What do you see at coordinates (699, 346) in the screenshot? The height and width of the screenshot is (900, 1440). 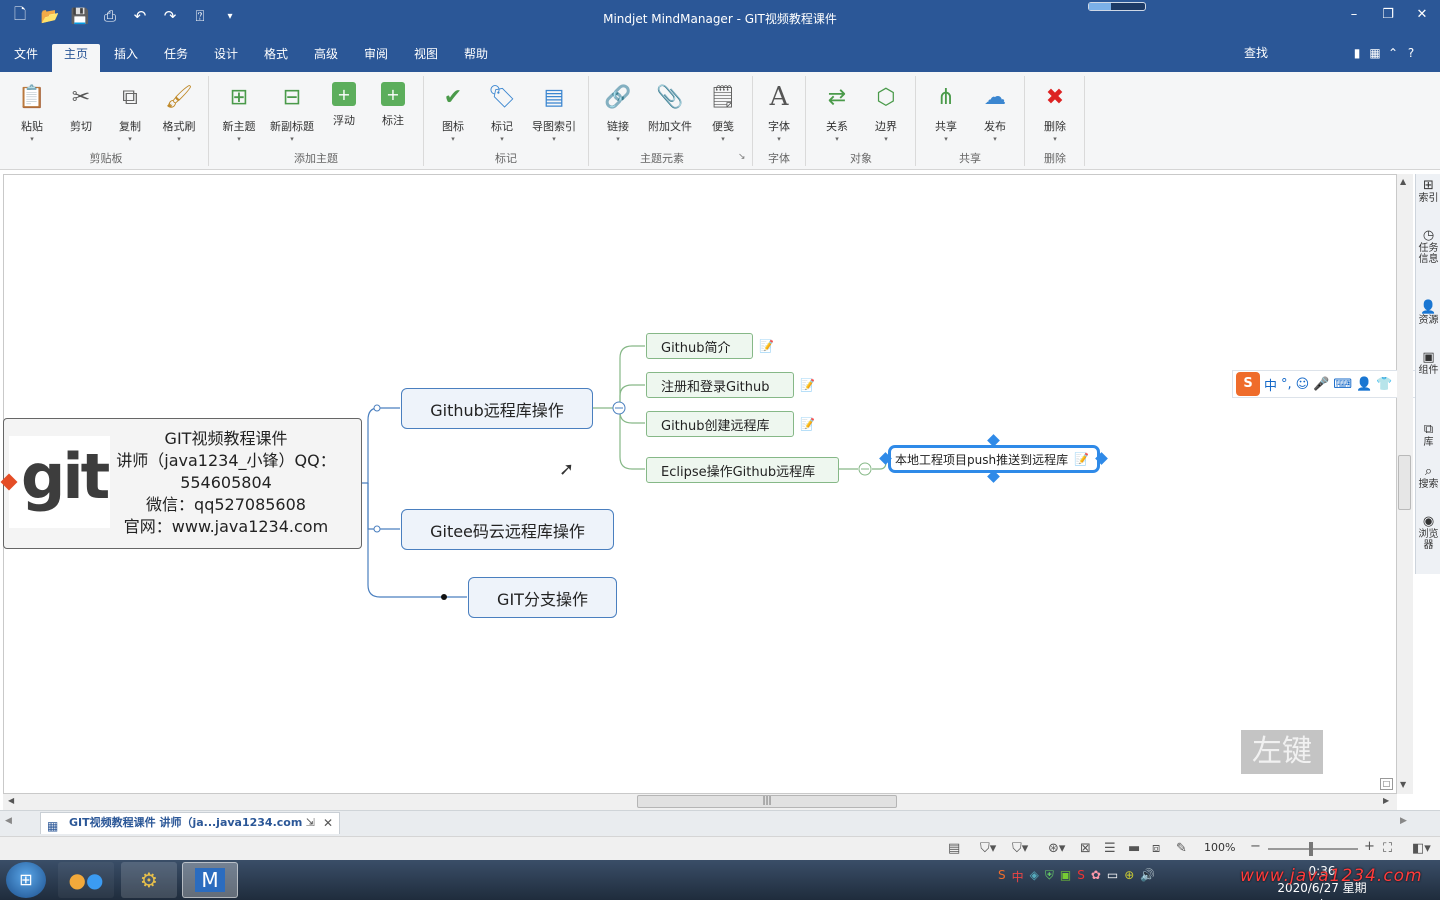 I see `subtopic-github-intro: Github简介` at bounding box center [699, 346].